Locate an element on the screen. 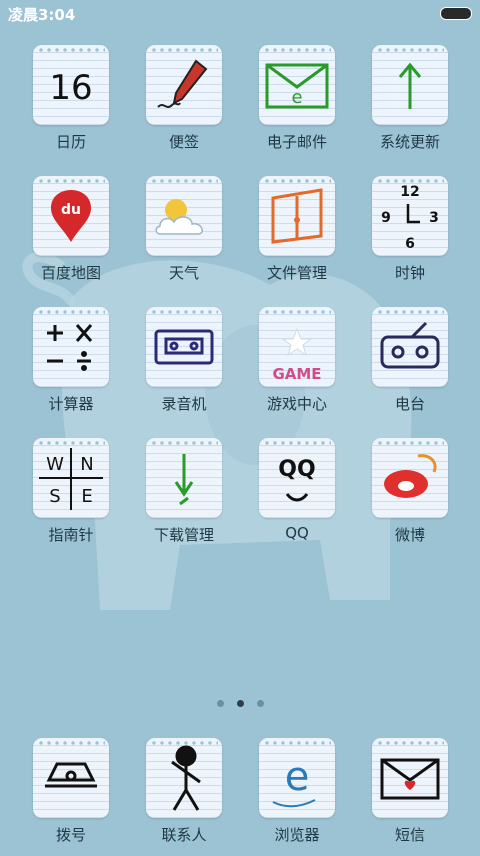  app-game-center: GAME 游戏中心 is located at coordinates (297, 366).